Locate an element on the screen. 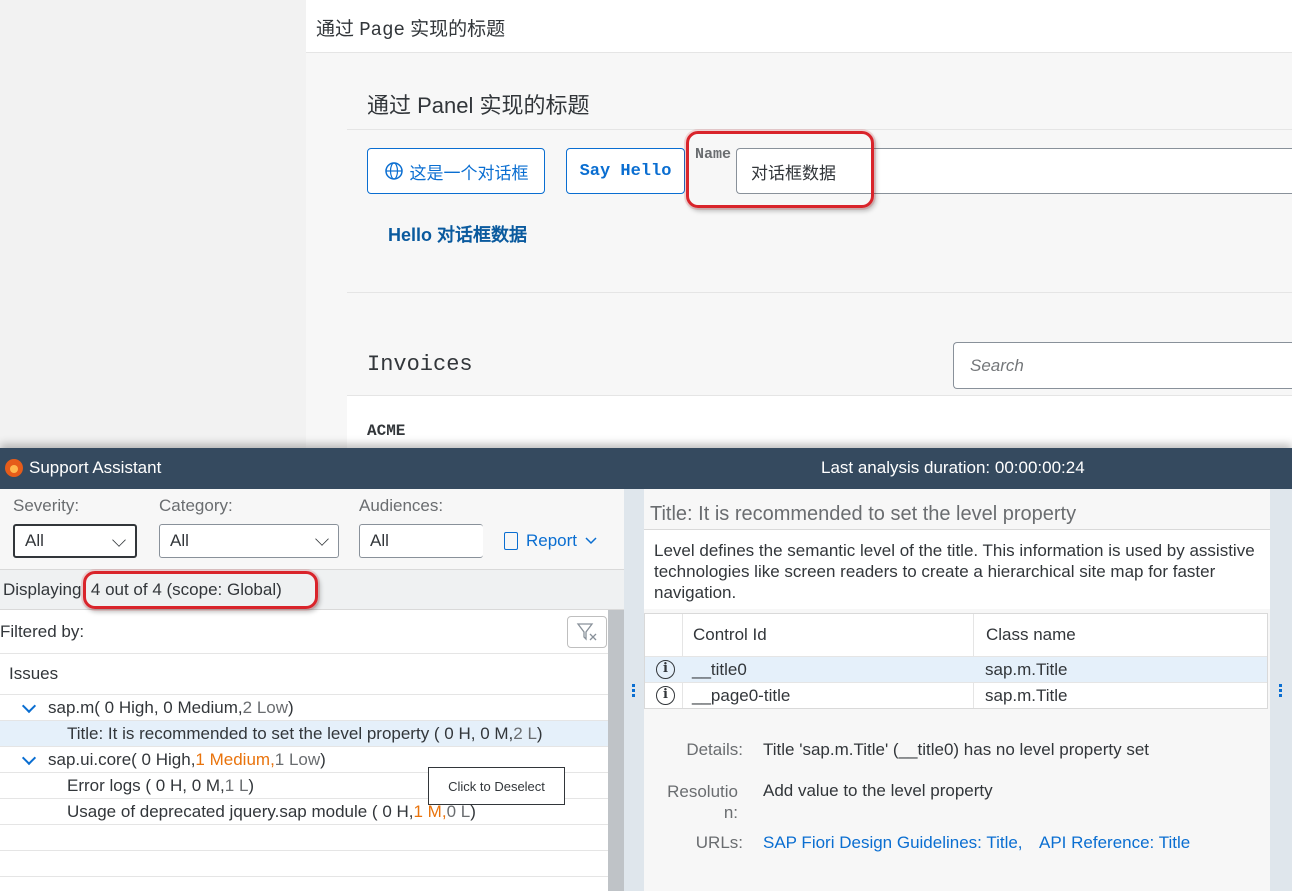 The image size is (1292, 891). urls-label: URLs: is located at coordinates (719, 842).